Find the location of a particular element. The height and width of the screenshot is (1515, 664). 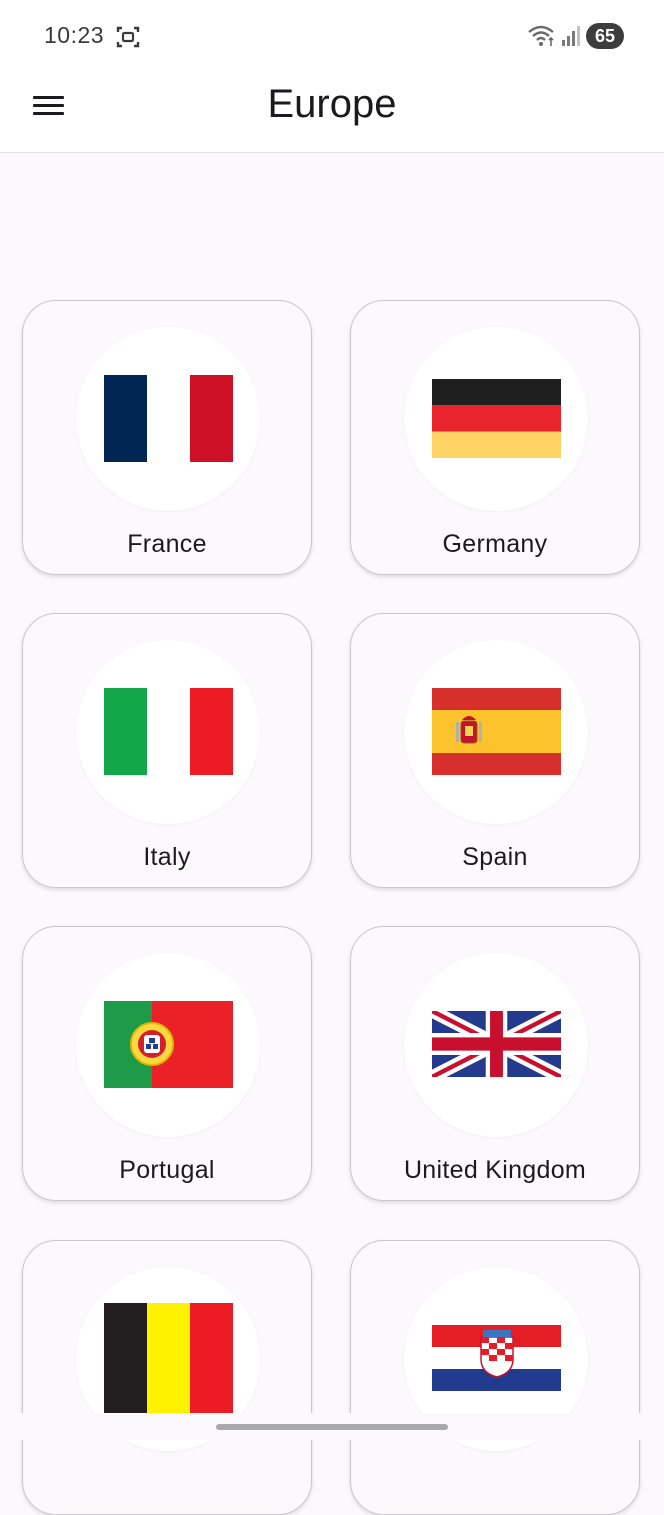

app-bar: Europe is located at coordinates (332, 111).